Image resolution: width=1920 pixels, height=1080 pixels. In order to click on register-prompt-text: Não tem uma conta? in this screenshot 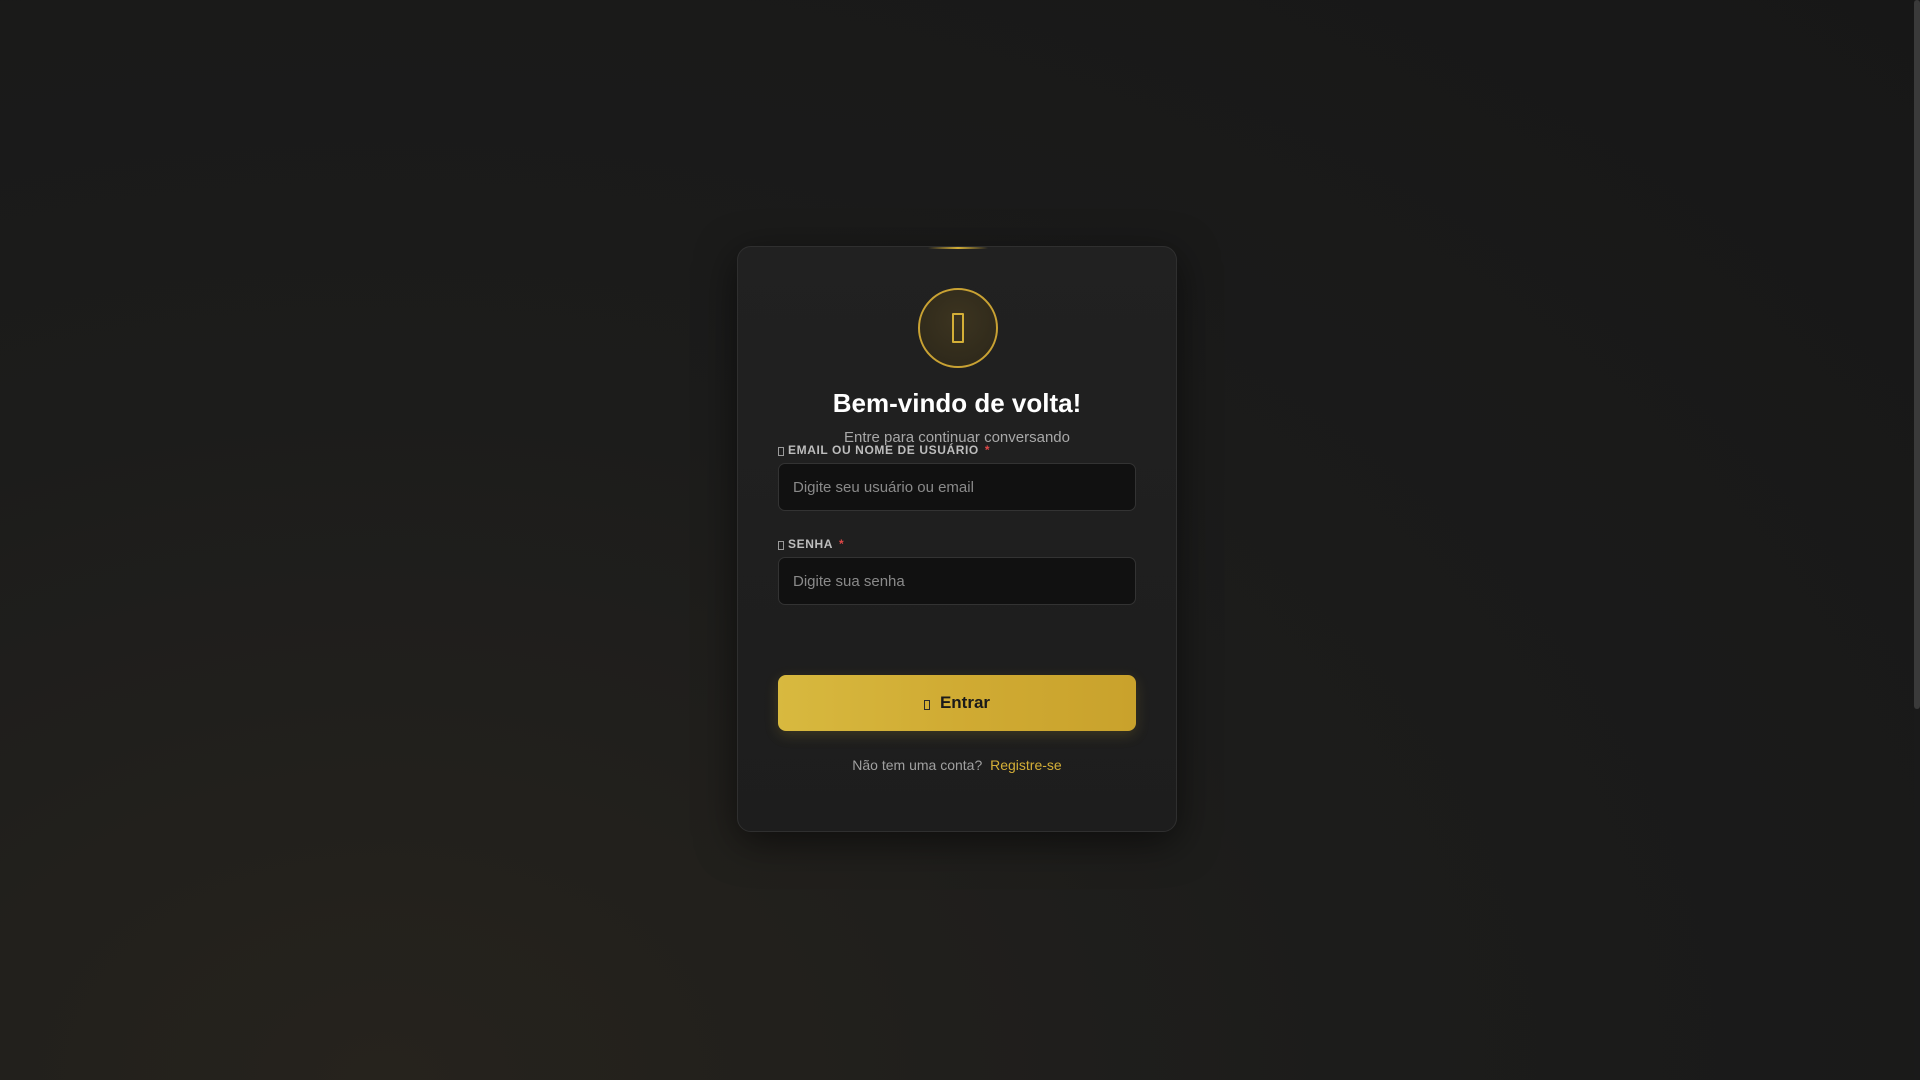, I will do `click(917, 765)`.